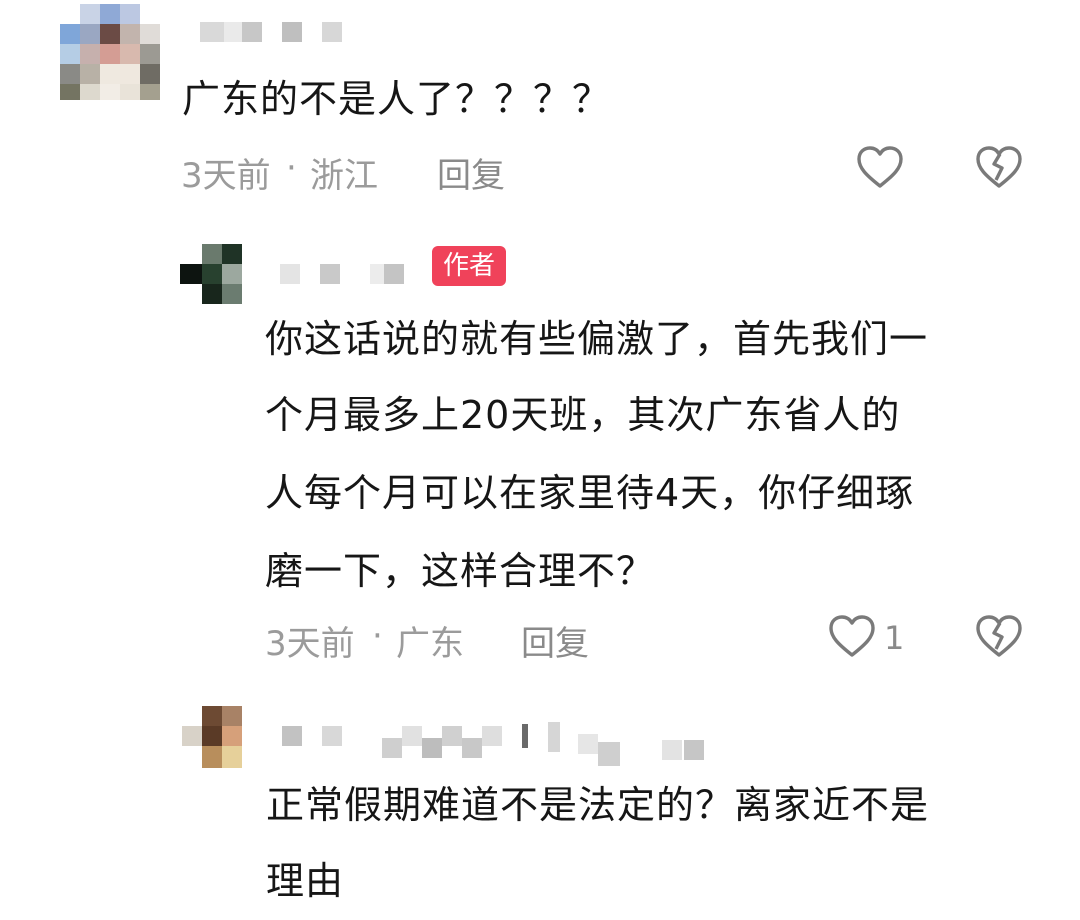 The image size is (1080, 920). What do you see at coordinates (894, 638) in the screenshot?
I see `like-count: 1` at bounding box center [894, 638].